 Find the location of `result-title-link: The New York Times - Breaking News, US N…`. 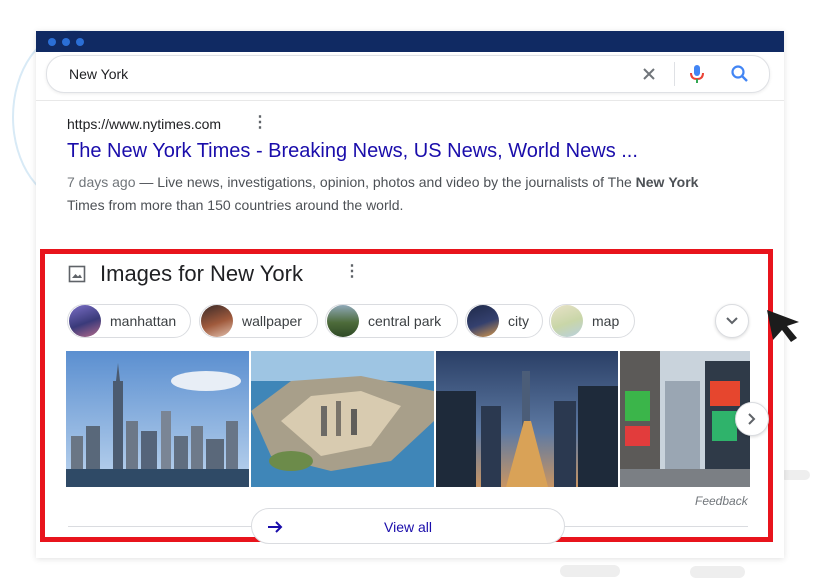

result-title-link: The New York Times - Breaking News, US N… is located at coordinates (352, 151).